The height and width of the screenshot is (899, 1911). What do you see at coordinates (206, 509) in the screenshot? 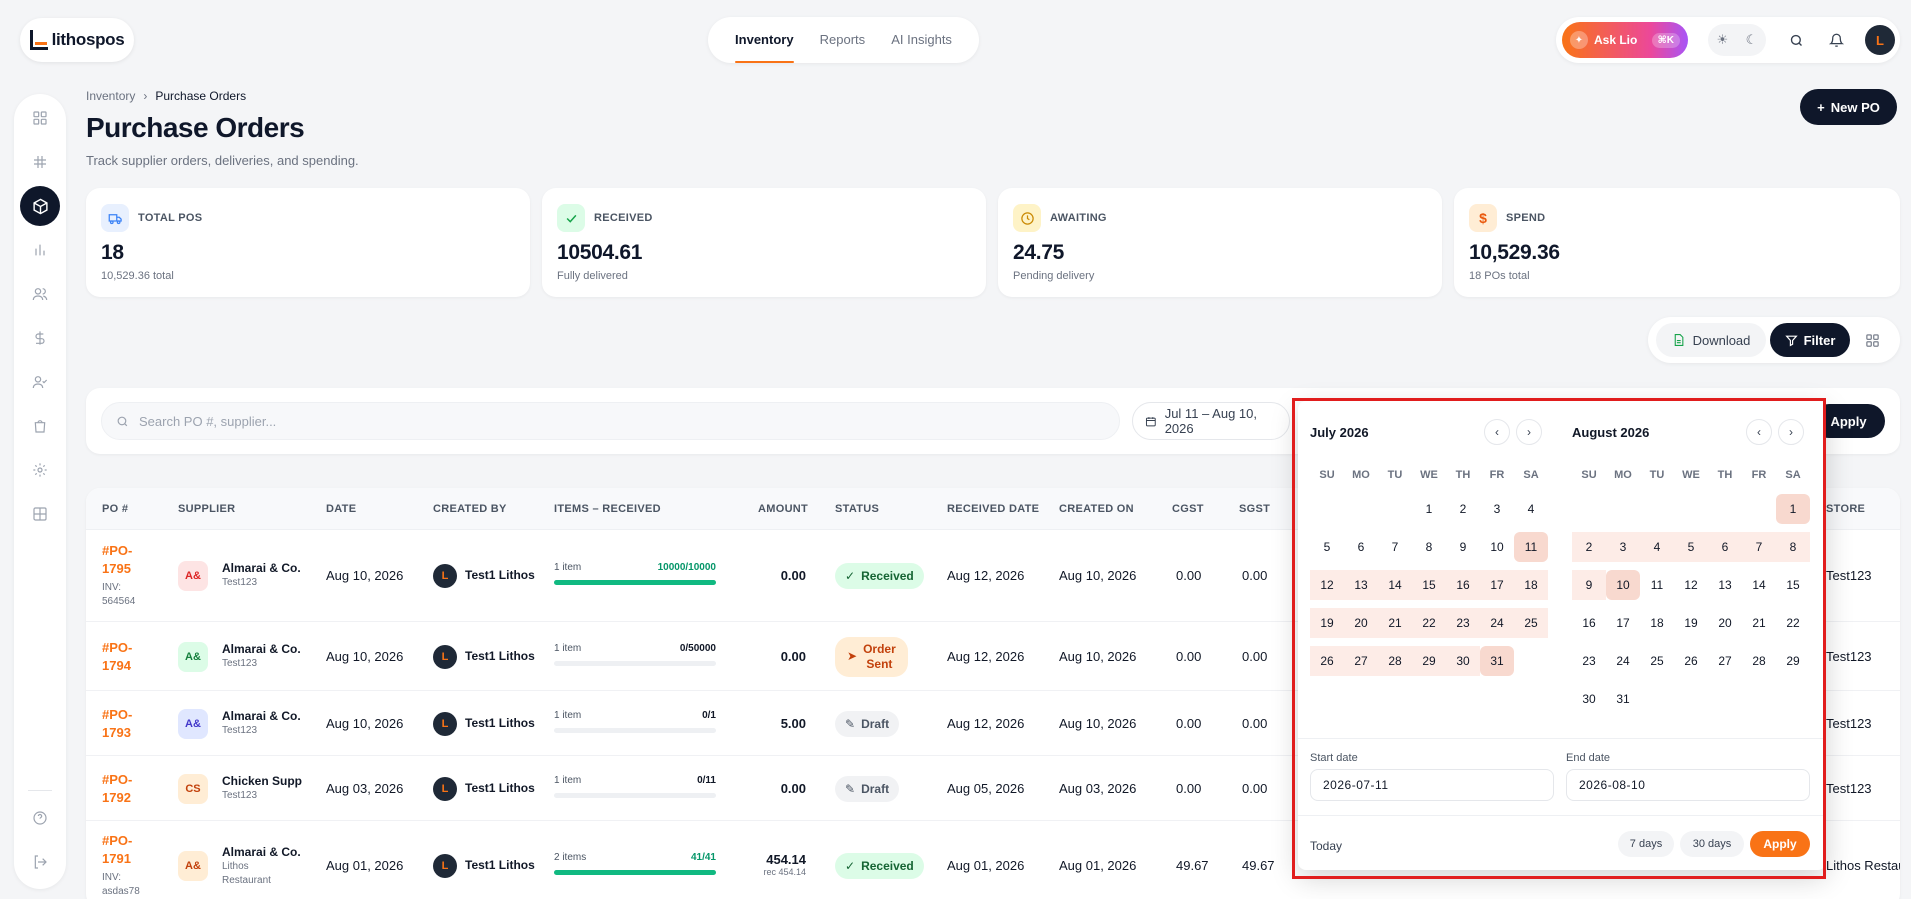
I see `col-supplier: SUPPLIER` at bounding box center [206, 509].